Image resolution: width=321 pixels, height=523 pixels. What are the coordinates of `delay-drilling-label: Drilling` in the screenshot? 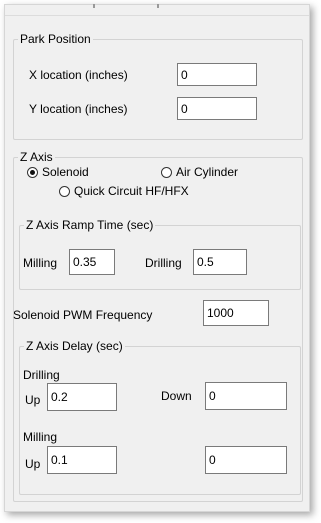 It's located at (41, 375).